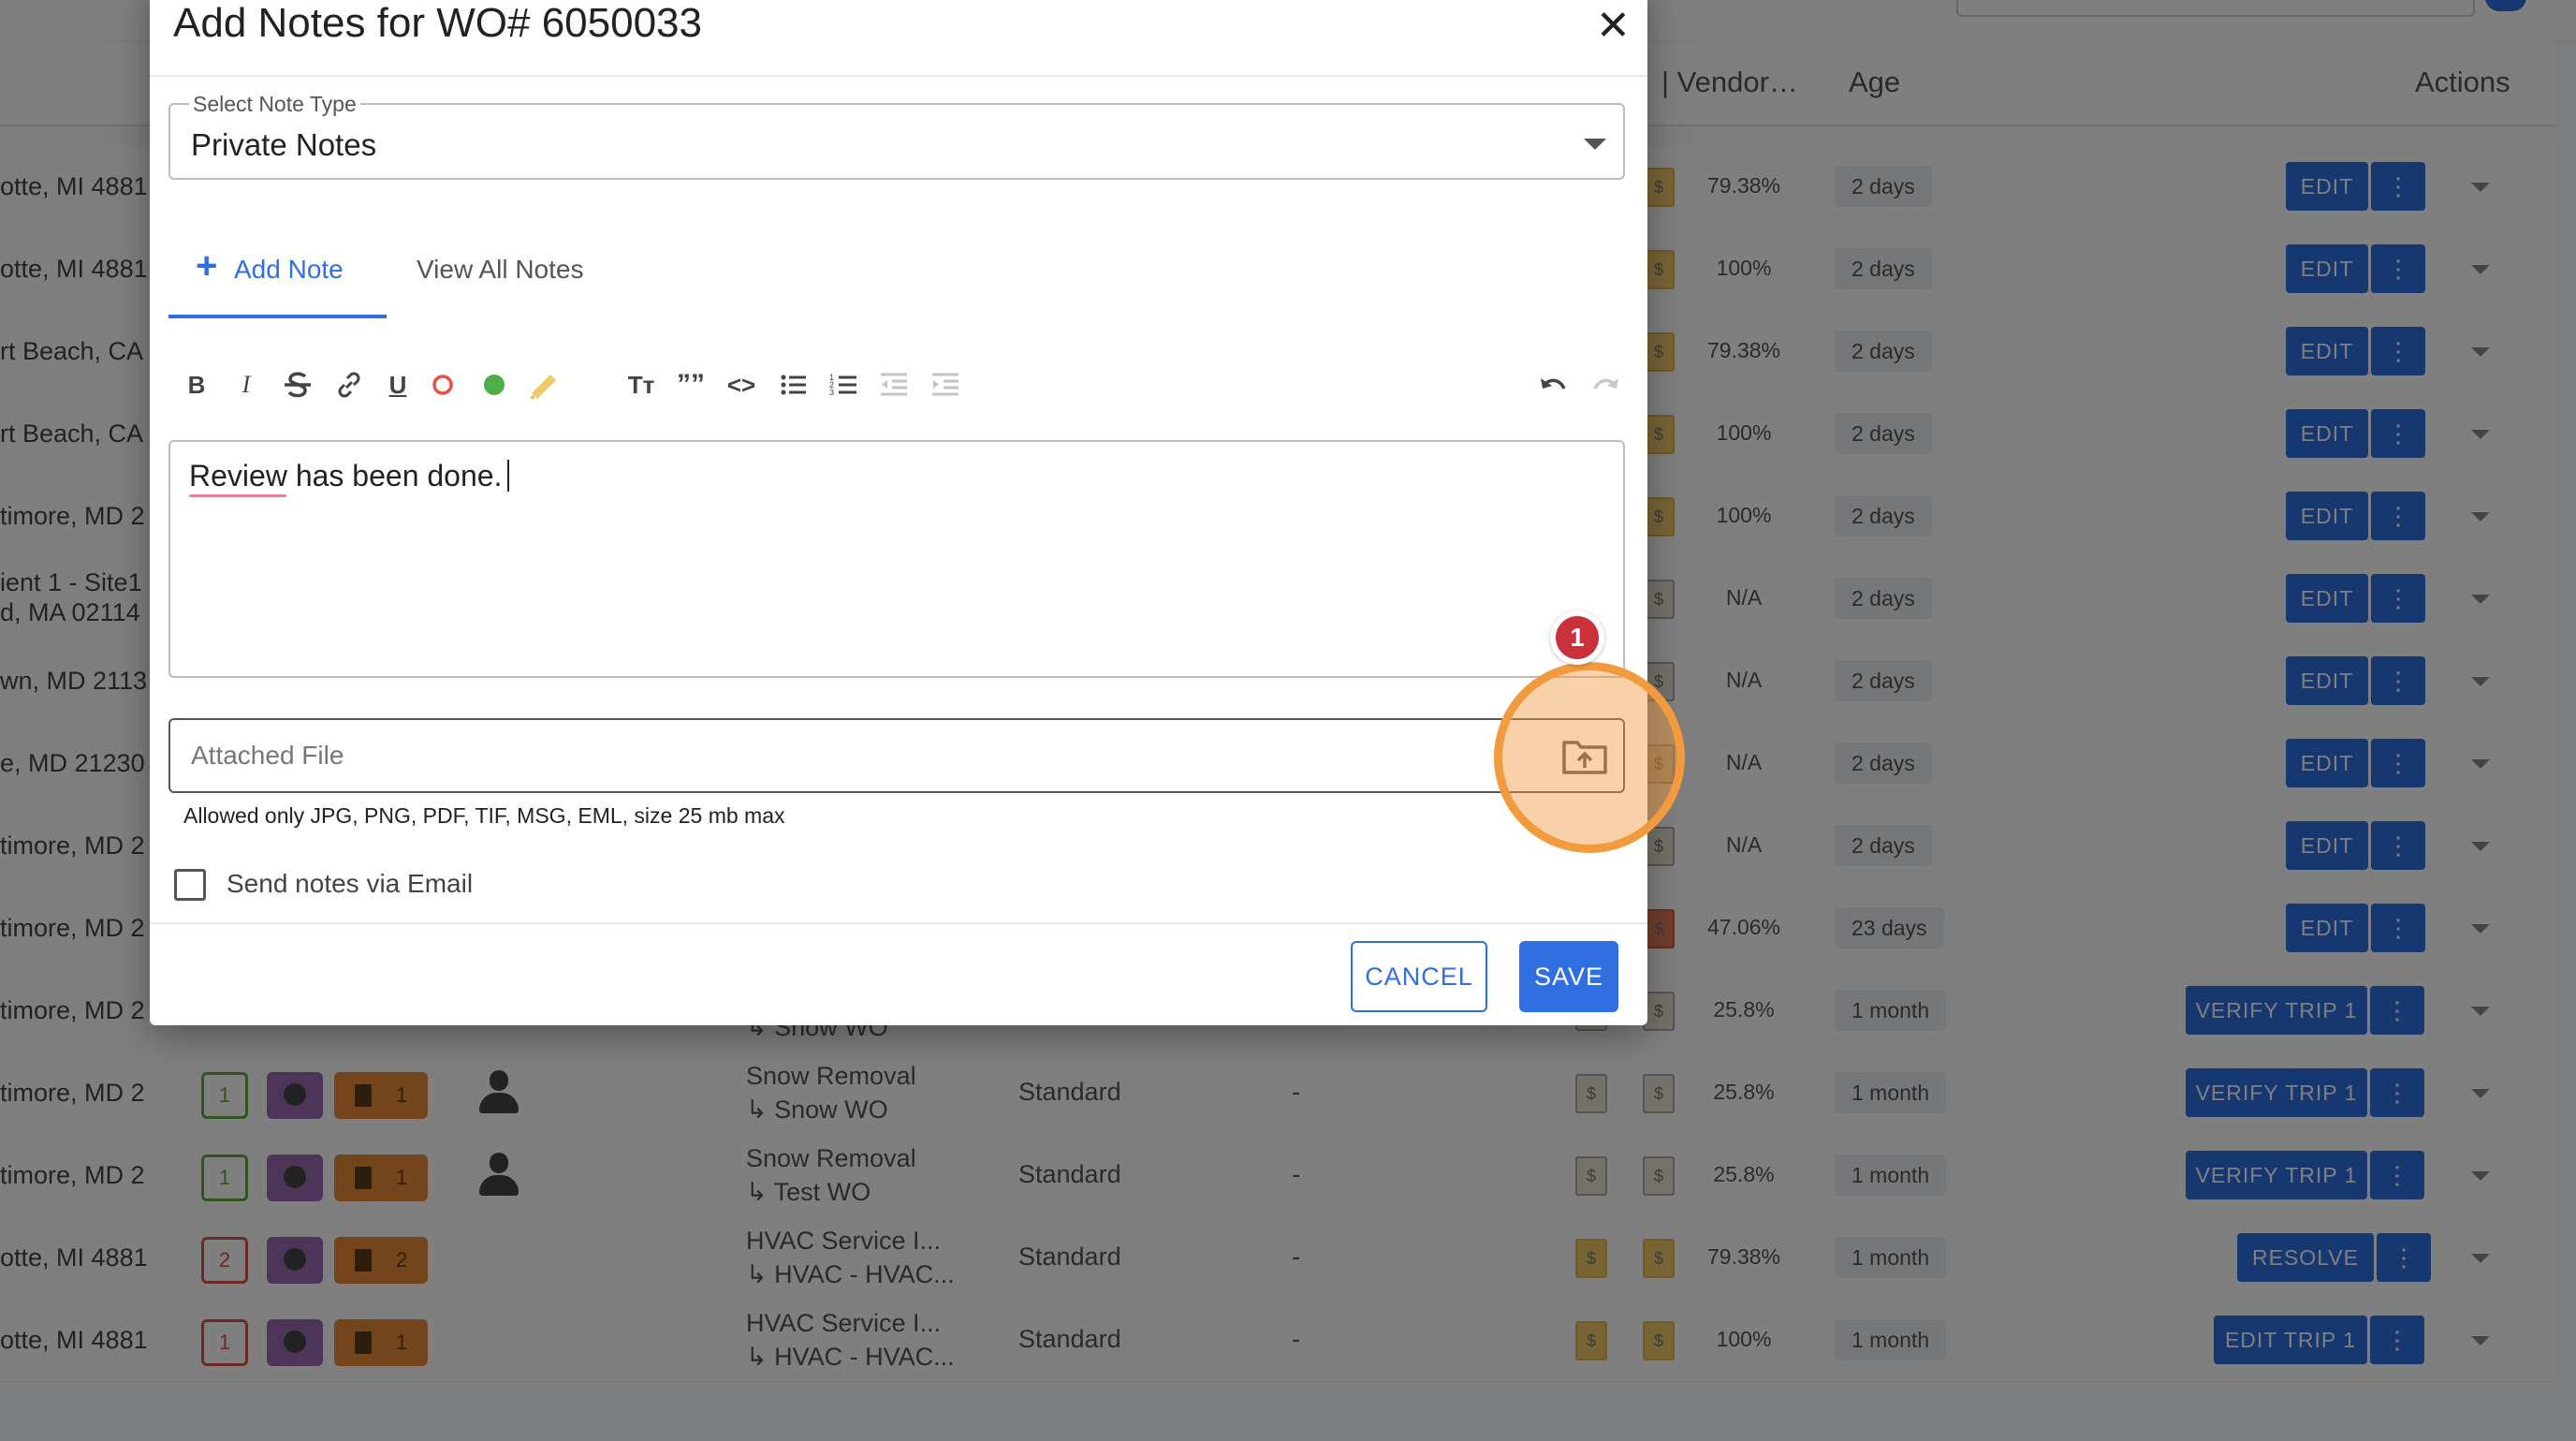 This screenshot has height=1441, width=2576. What do you see at coordinates (1419, 976) in the screenshot?
I see `cancel-button: CANCEL` at bounding box center [1419, 976].